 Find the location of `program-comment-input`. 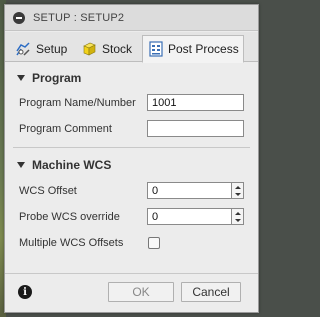

program-comment-input is located at coordinates (195, 128).